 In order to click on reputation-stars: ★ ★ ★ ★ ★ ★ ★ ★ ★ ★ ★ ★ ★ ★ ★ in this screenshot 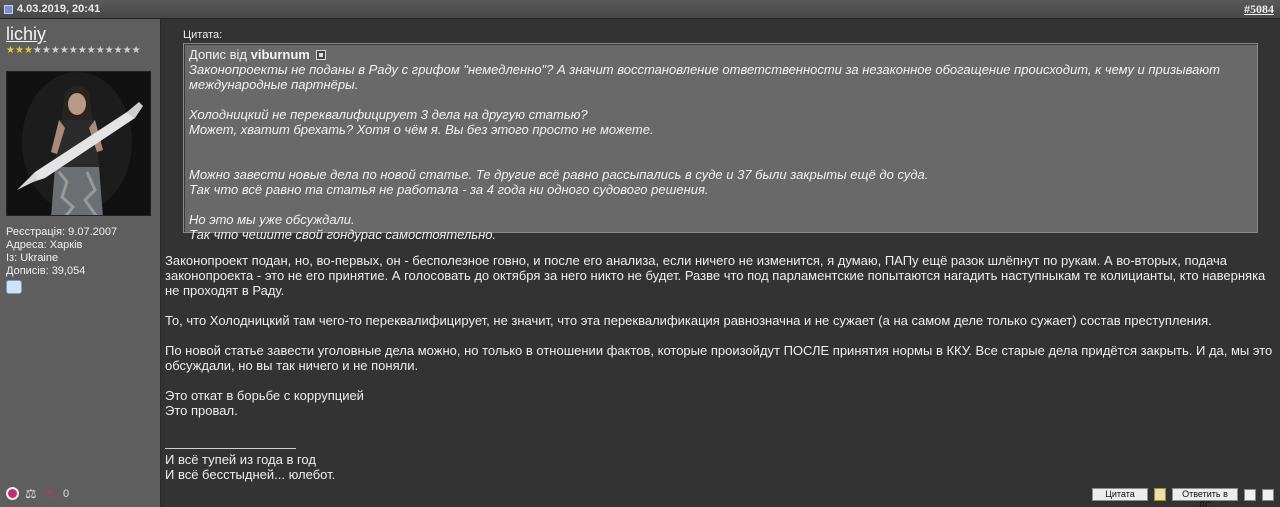, I will do `click(80, 51)`.